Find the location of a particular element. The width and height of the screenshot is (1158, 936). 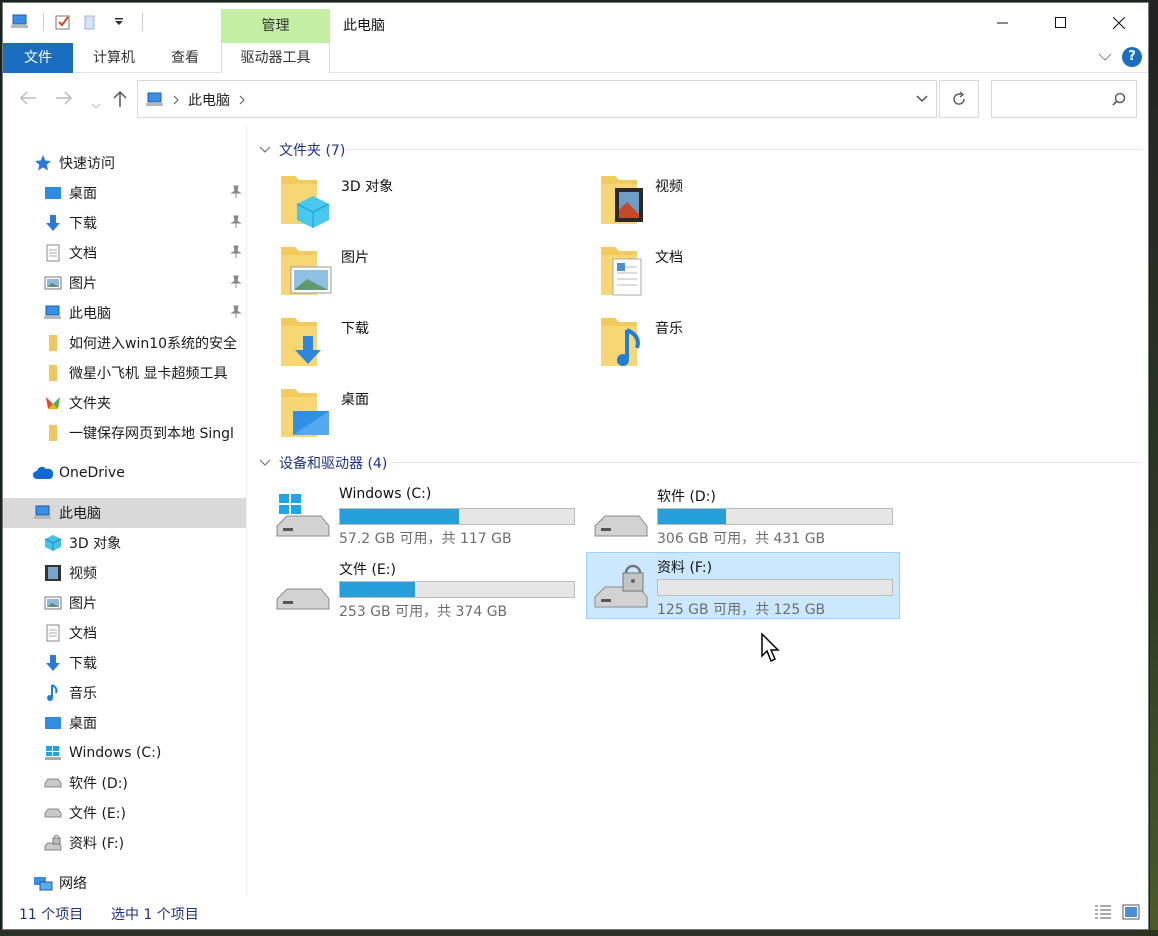

group-title: 设备和驱动器 (4) is located at coordinates (333, 464).